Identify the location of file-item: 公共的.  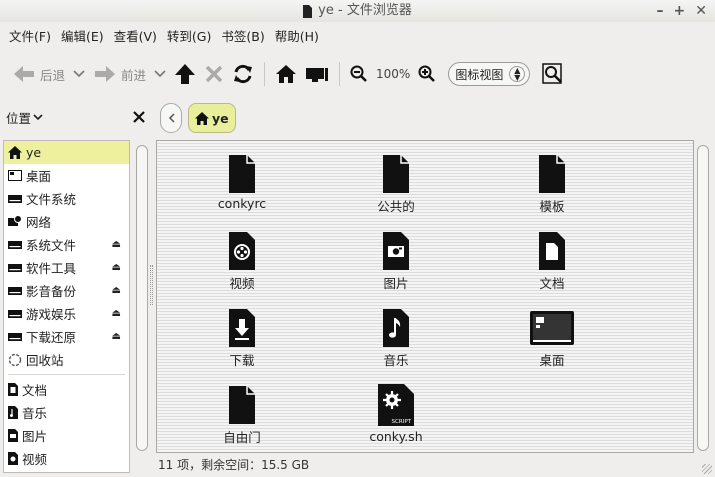
(396, 185).